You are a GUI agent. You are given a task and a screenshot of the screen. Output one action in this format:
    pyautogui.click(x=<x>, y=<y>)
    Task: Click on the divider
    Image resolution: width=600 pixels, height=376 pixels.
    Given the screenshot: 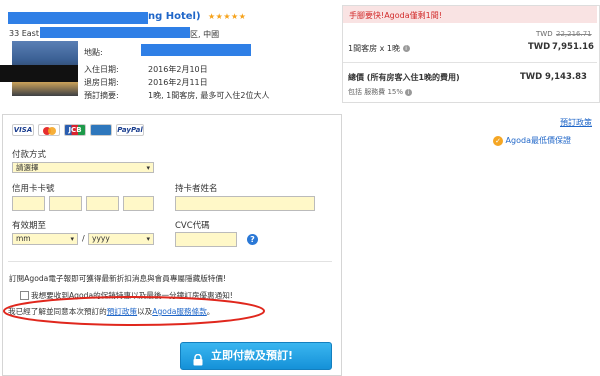 What is the action you would take?
    pyautogui.click(x=170, y=261)
    